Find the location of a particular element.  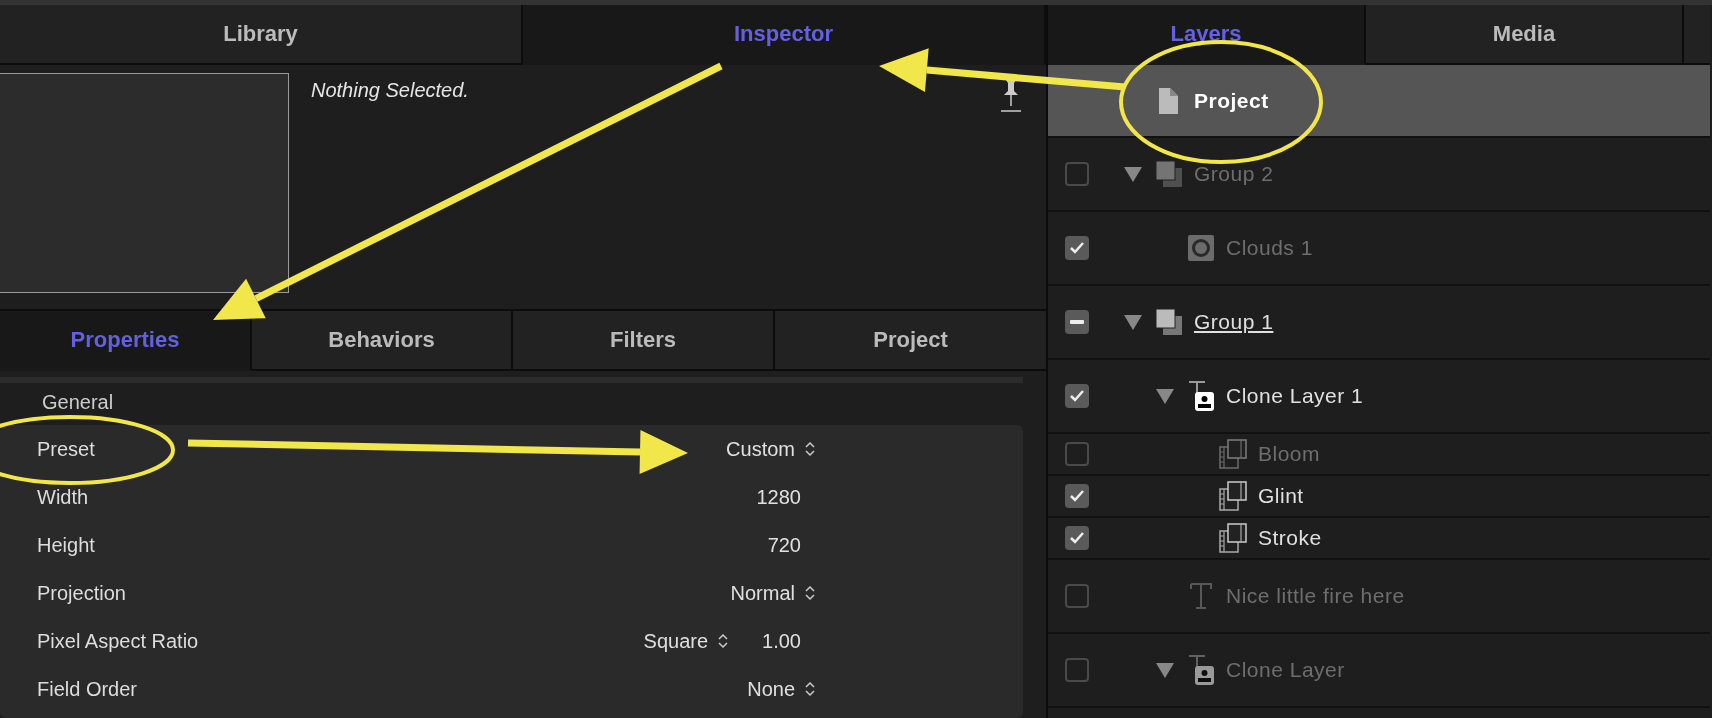

pin-icon is located at coordinates (1011, 96).